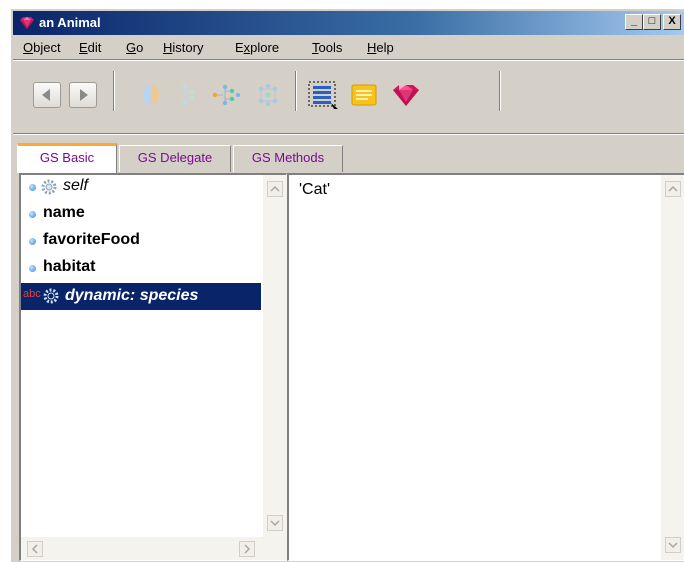 Image resolution: width=684 pixels, height=562 pixels. I want to click on menu-history: History, so click(183, 47).